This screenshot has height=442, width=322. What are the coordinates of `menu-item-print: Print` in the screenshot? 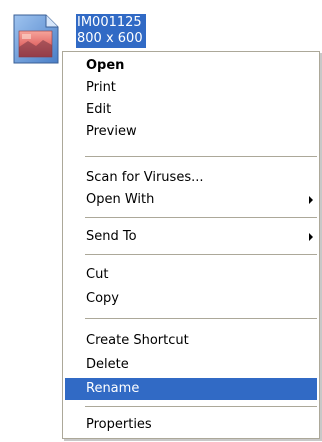 It's located at (191, 88).